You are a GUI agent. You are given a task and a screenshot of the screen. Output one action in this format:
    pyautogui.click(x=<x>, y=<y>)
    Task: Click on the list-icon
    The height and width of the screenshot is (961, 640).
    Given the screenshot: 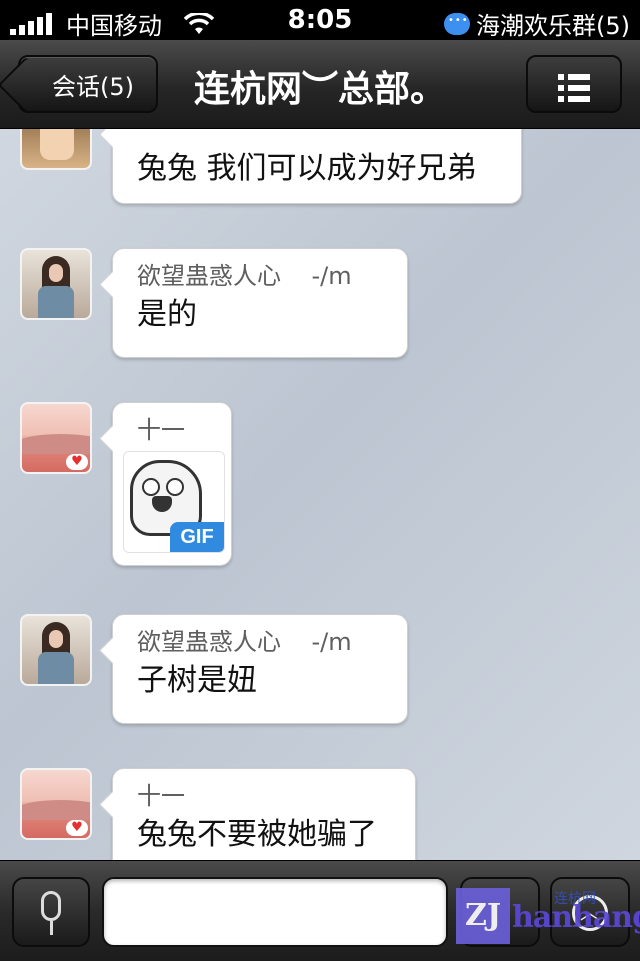 What is the action you would take?
    pyautogui.click(x=574, y=89)
    